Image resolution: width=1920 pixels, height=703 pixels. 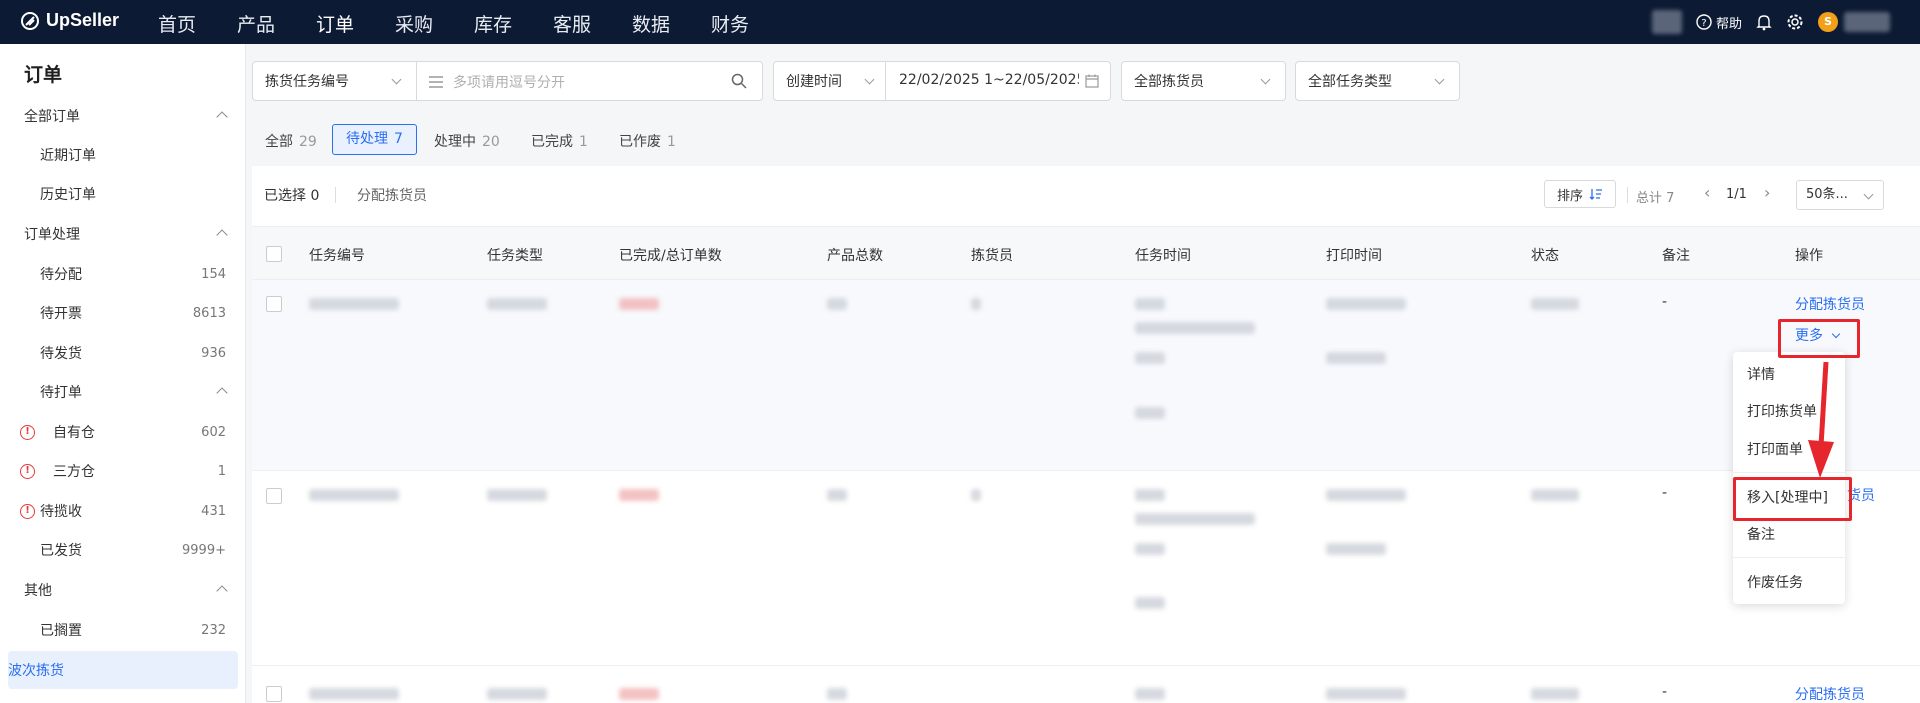 I want to click on col-completed-total: 已完成/总订单数, so click(x=670, y=256).